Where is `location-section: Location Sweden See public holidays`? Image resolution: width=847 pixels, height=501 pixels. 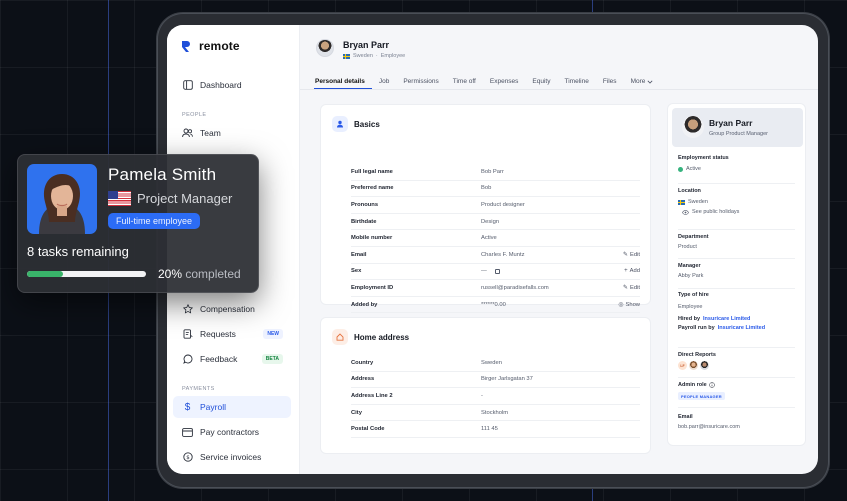 location-section: Location Sweden See public holidays is located at coordinates (736, 209).